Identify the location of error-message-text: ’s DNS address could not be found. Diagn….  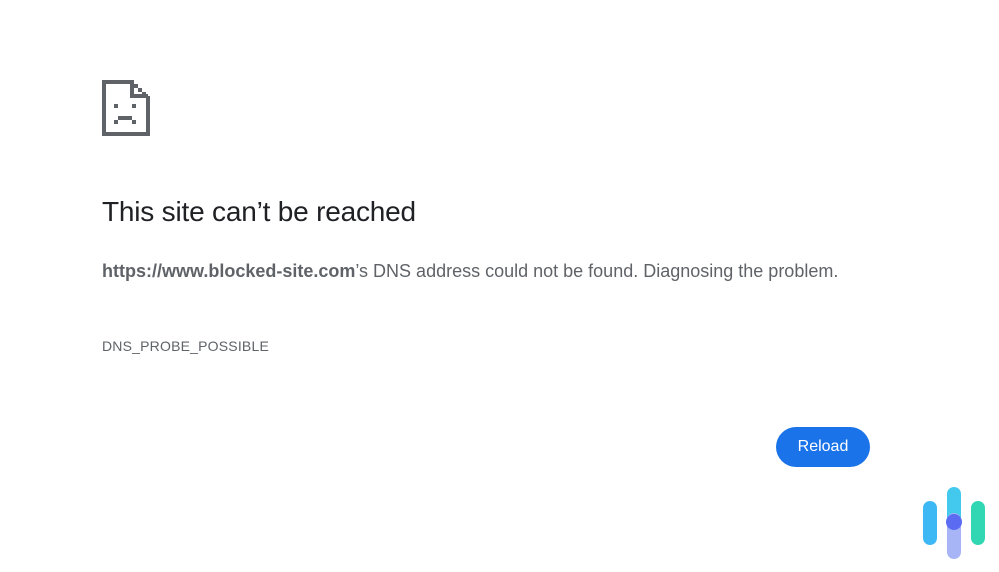
(597, 271).